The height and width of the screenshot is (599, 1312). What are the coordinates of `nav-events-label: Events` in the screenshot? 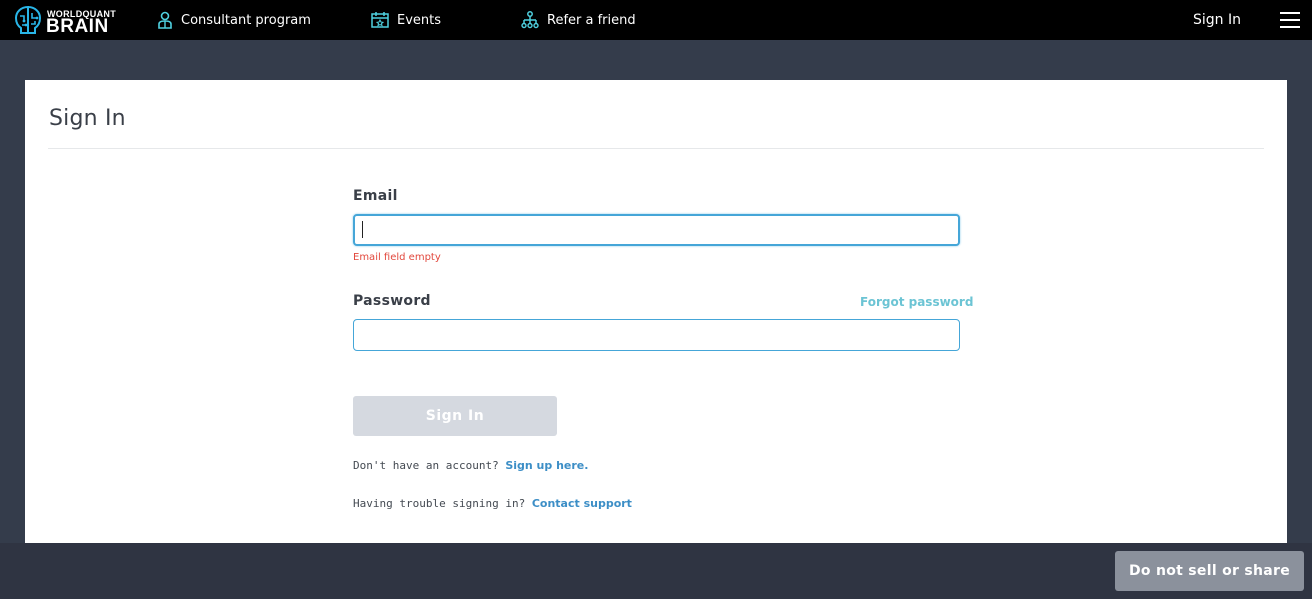 It's located at (419, 20).